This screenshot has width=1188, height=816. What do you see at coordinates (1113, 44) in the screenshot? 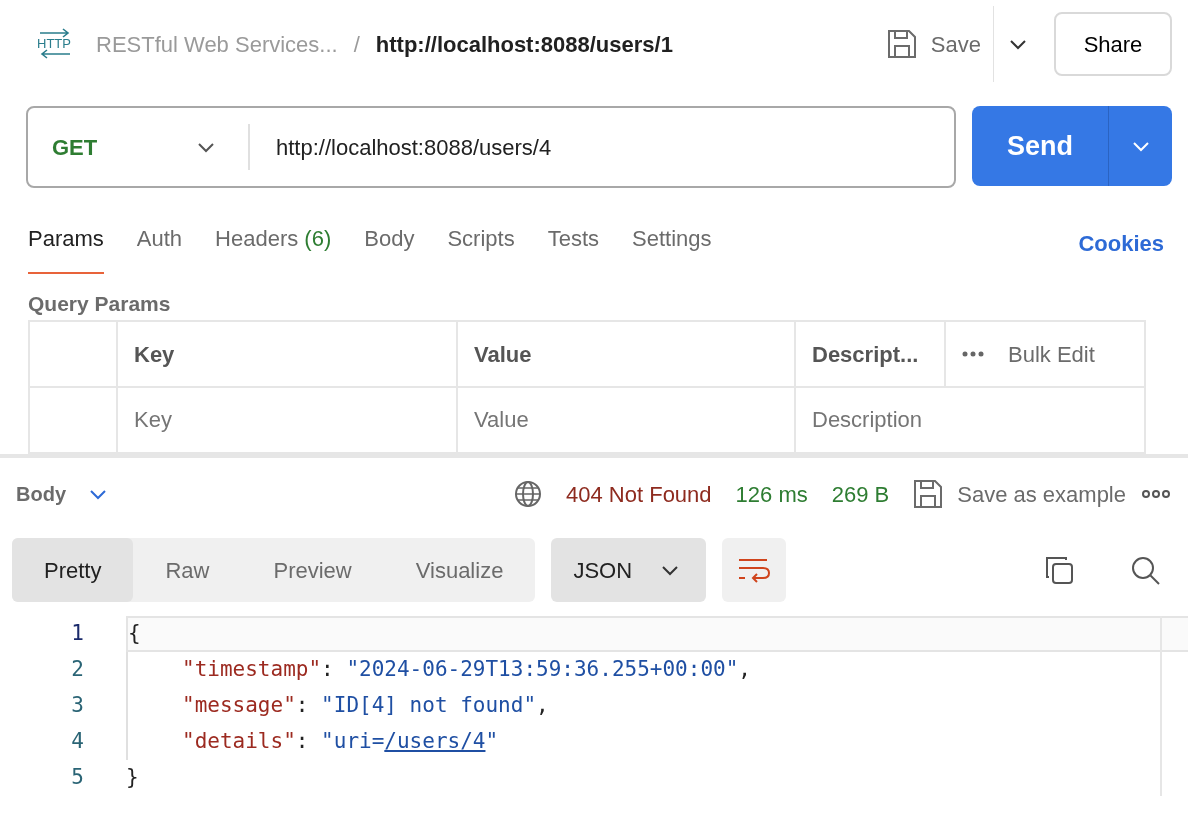
I see `share-button: Share` at bounding box center [1113, 44].